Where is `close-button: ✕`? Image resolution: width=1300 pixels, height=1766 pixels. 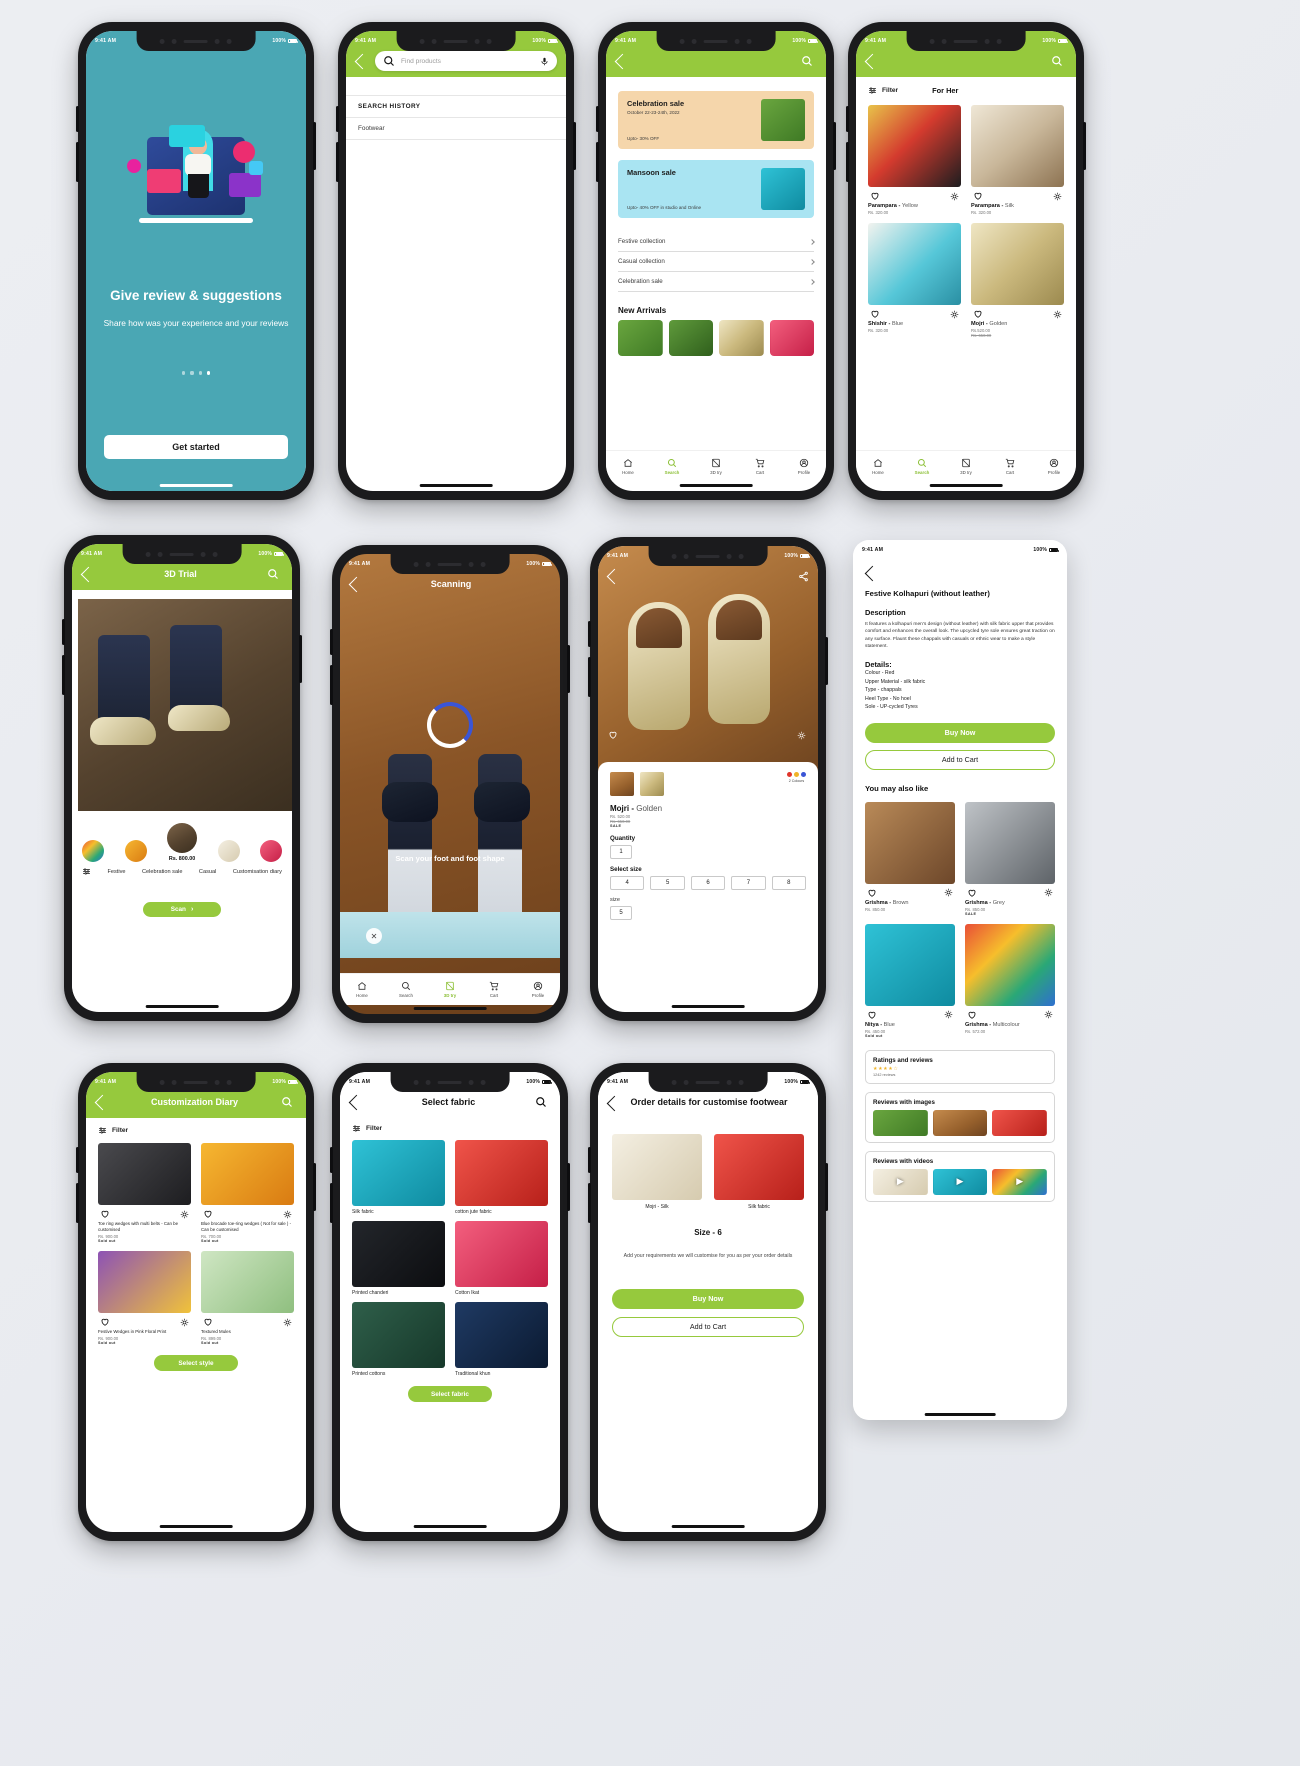
close-button: ✕ is located at coordinates (374, 936).